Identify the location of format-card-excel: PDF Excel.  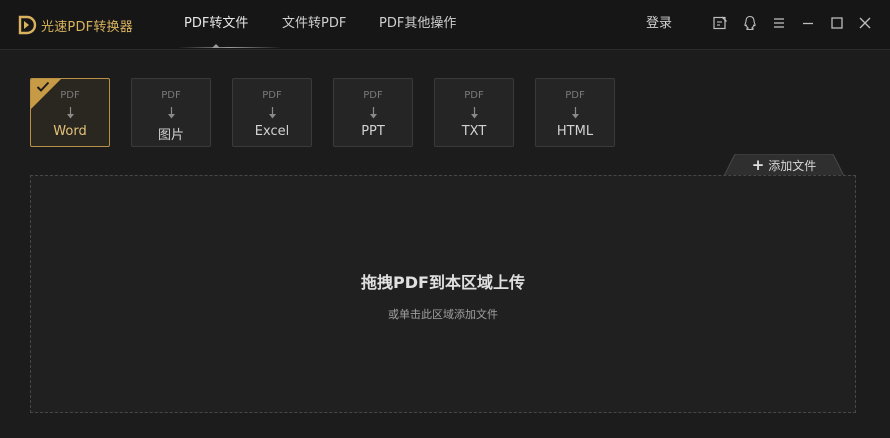
(272, 112).